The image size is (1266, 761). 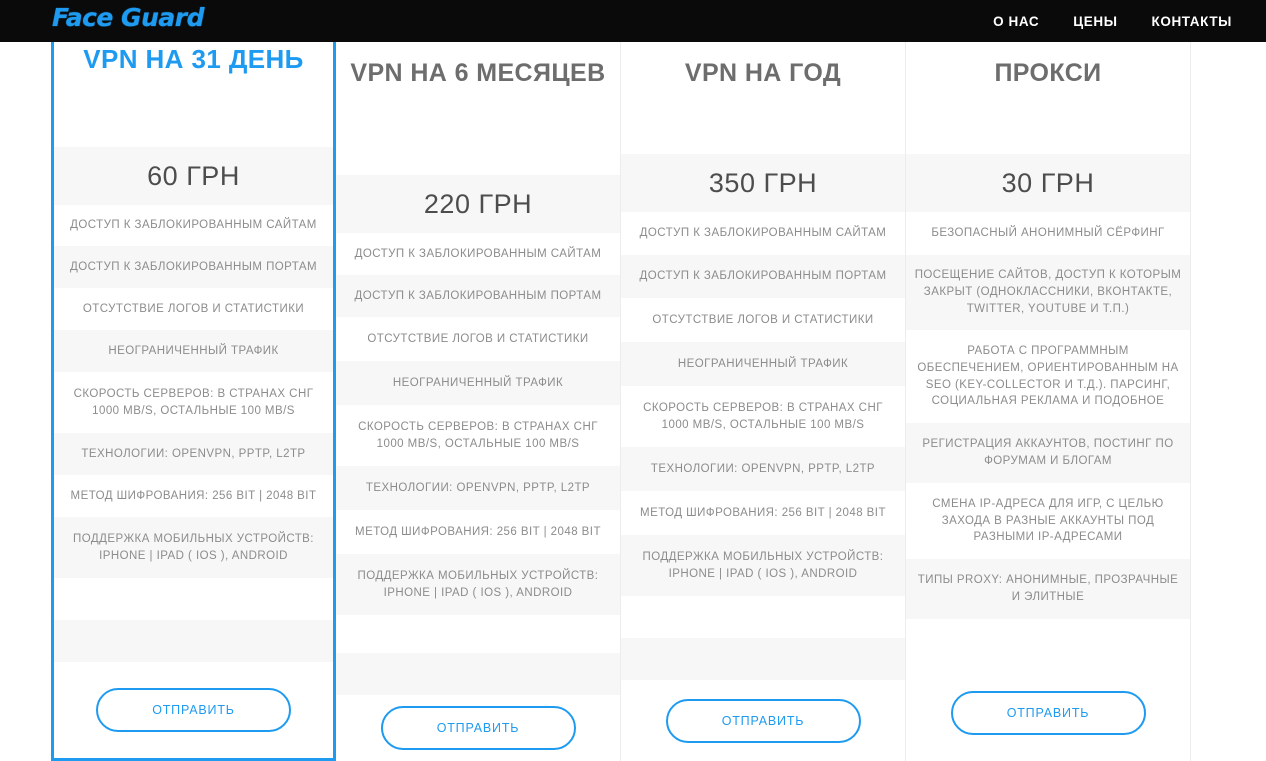 What do you see at coordinates (128, 17) in the screenshot?
I see `site-logo: Face Guard` at bounding box center [128, 17].